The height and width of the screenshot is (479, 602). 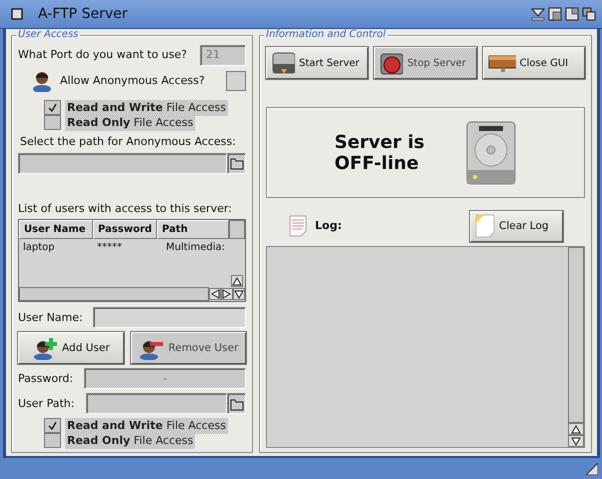 I want to click on anonymous-checkbox, so click(x=236, y=80).